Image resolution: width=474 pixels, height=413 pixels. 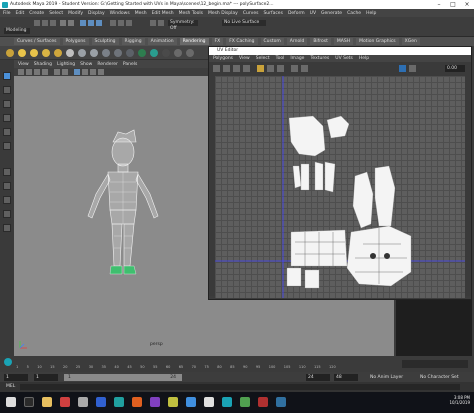 I want to click on select-by-hierarchy-icon, so click(x=83, y=23).